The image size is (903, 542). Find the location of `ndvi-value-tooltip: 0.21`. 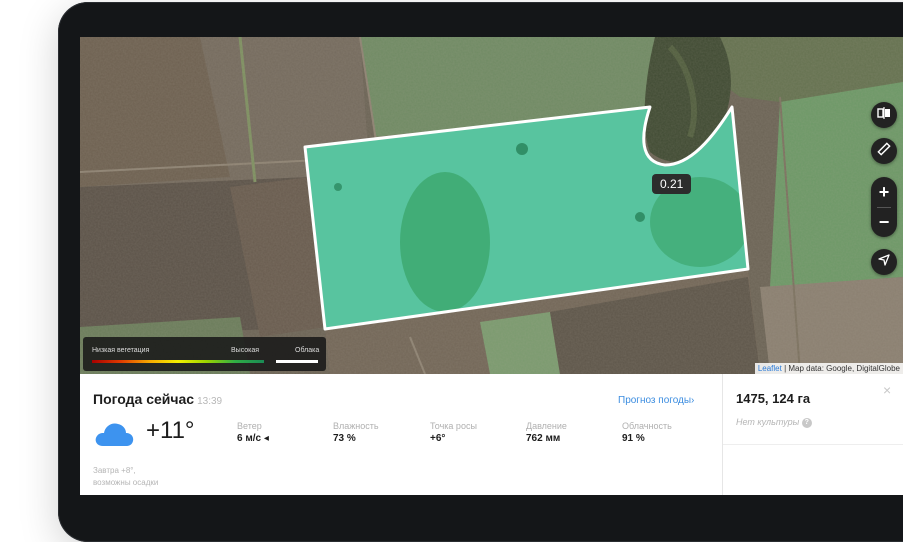

ndvi-value-tooltip: 0.21 is located at coordinates (672, 184).